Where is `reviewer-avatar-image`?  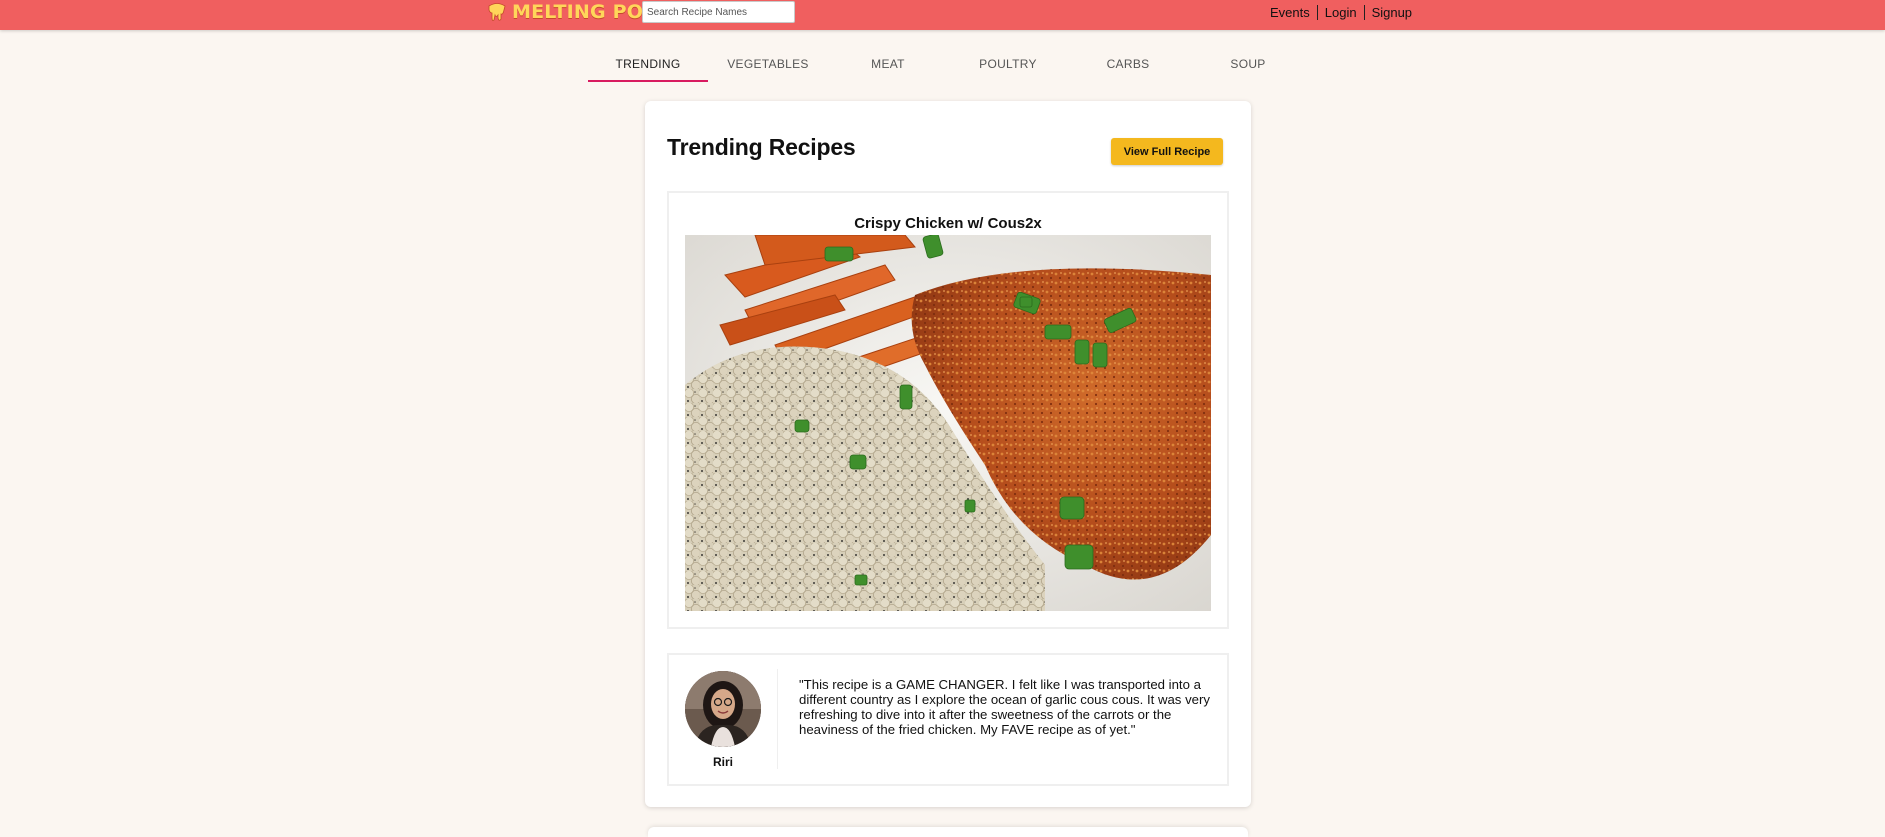 reviewer-avatar-image is located at coordinates (723, 709).